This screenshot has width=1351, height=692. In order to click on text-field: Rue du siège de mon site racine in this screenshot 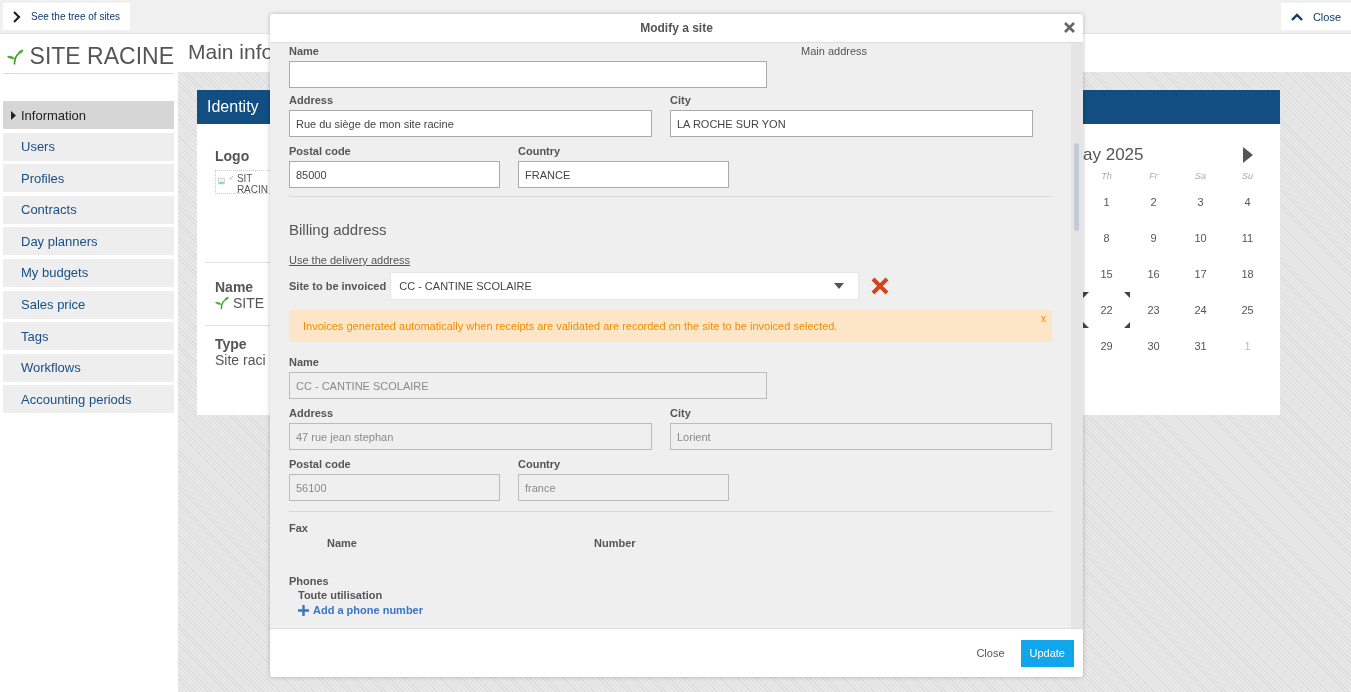, I will do `click(470, 123)`.